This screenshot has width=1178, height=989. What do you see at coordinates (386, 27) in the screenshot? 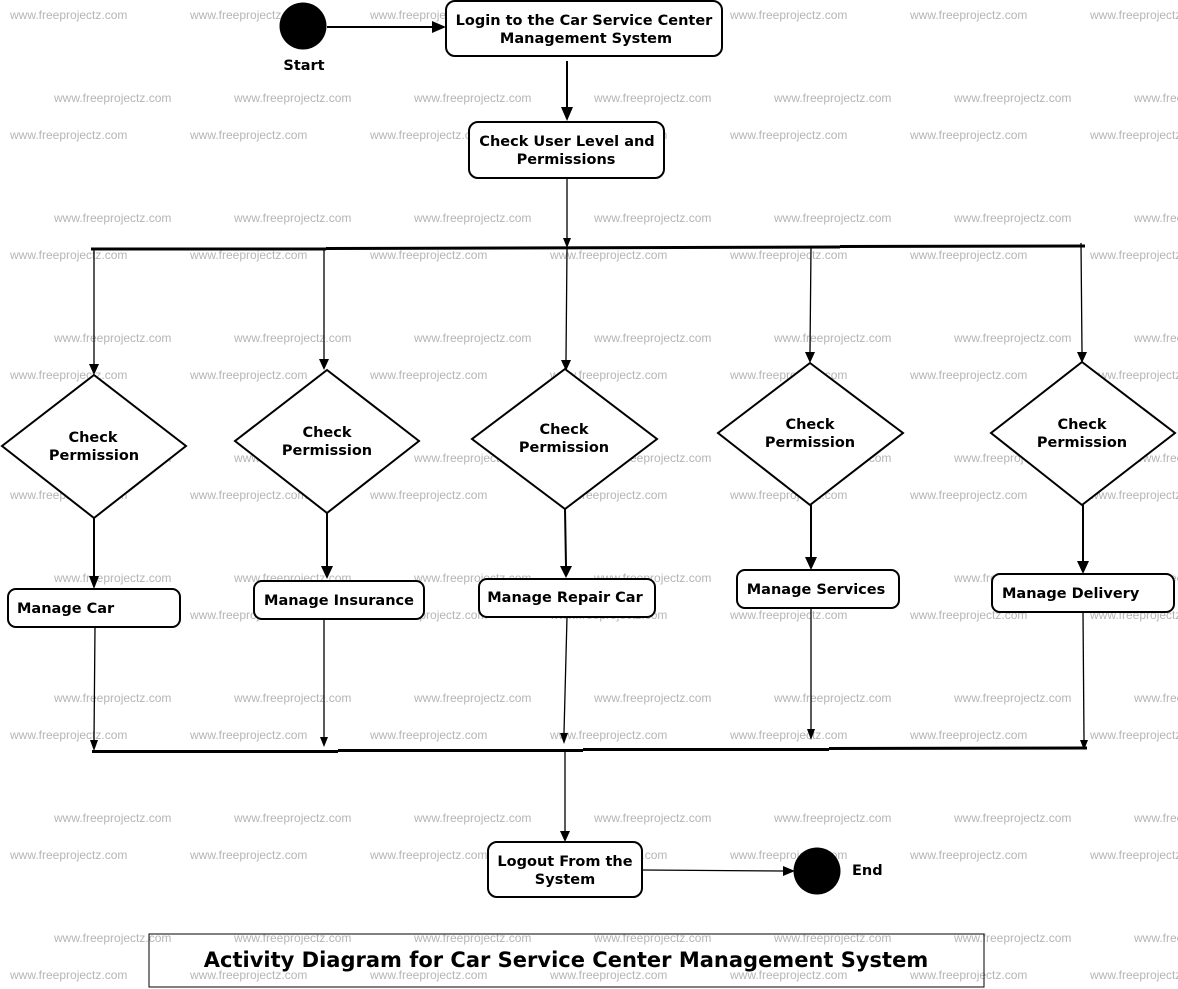
I see `flow-start-to-login` at bounding box center [386, 27].